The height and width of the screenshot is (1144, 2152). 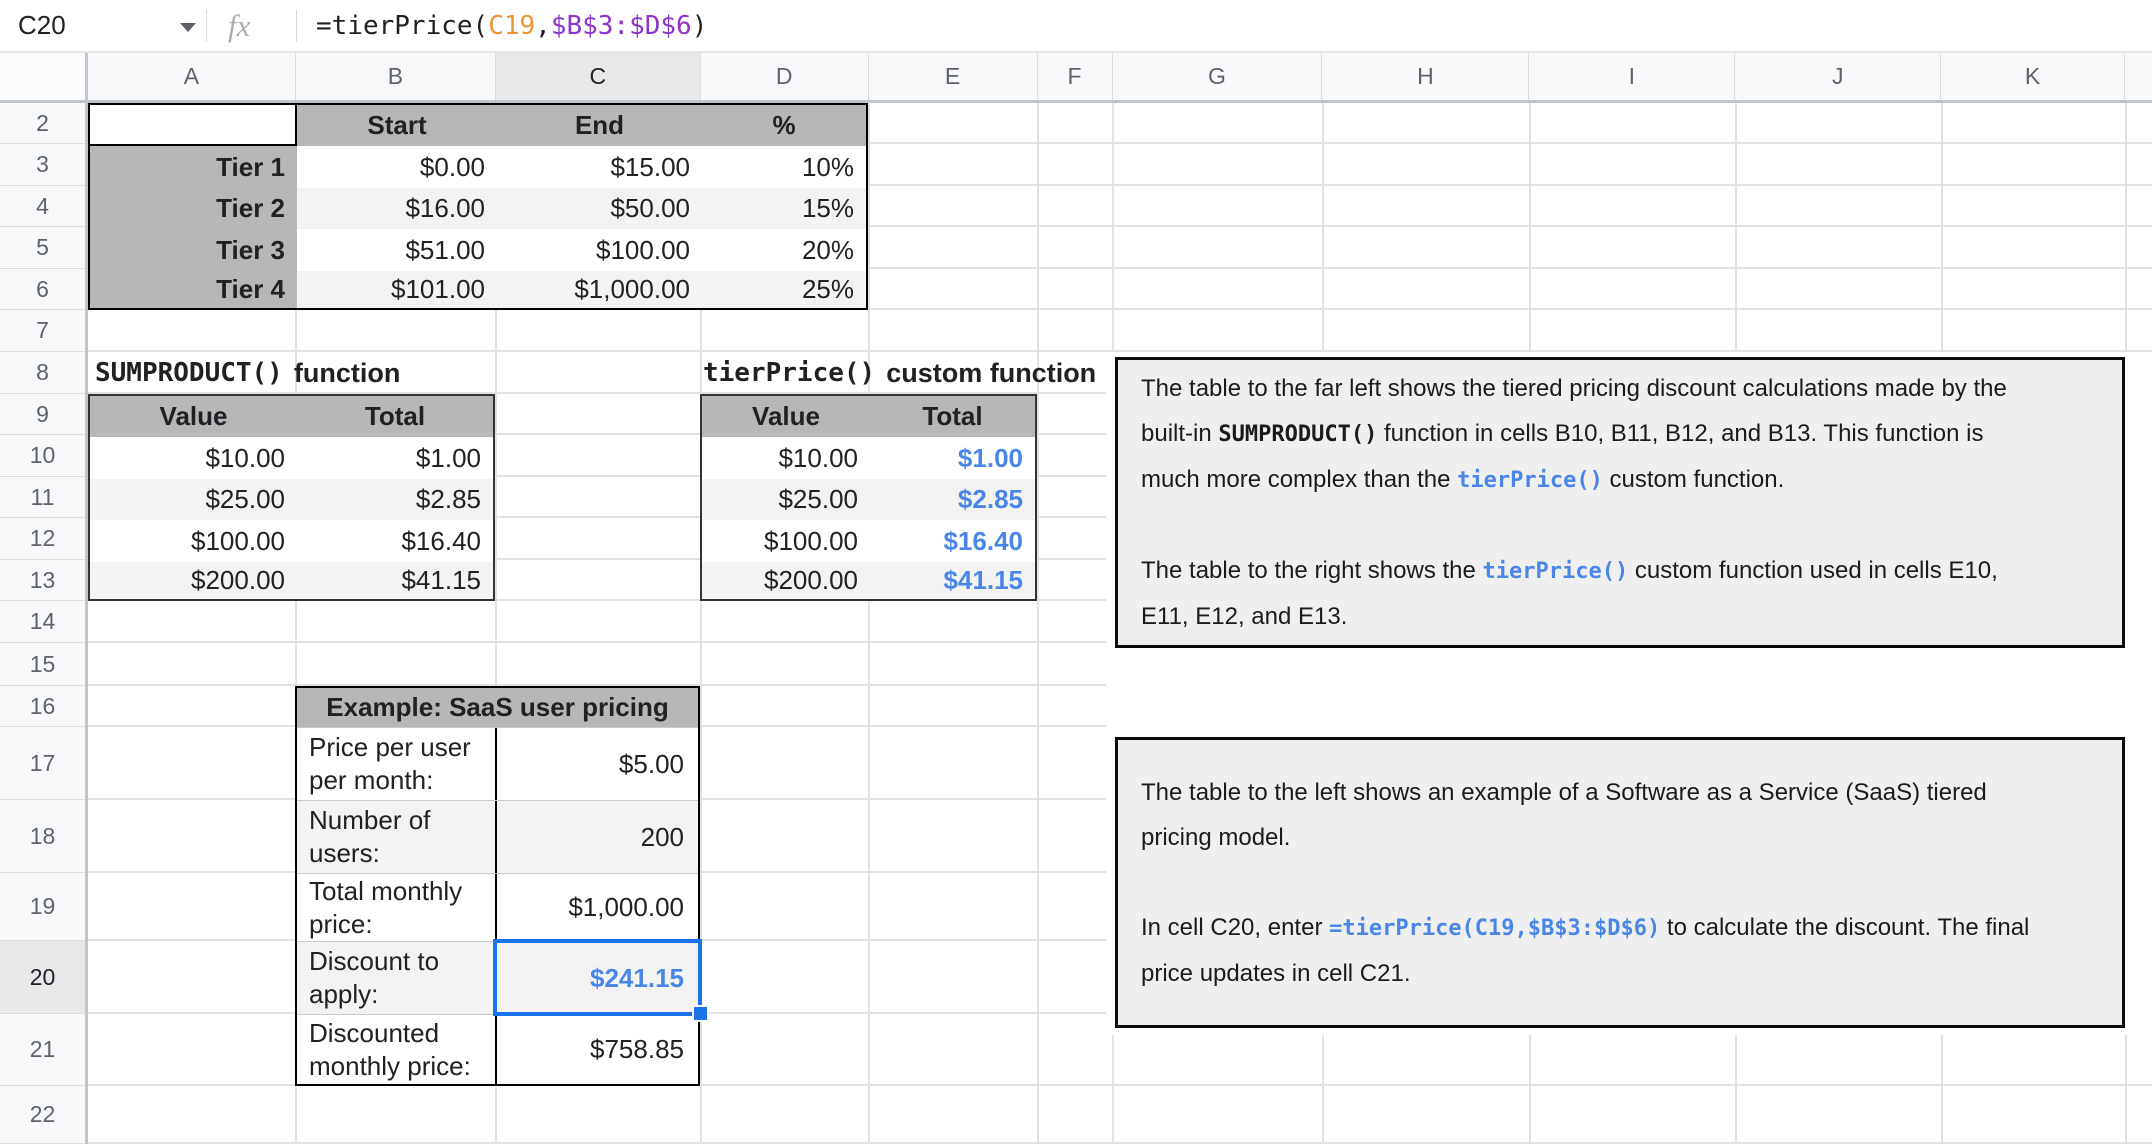 What do you see at coordinates (42, 331) in the screenshot?
I see `row-header: 7` at bounding box center [42, 331].